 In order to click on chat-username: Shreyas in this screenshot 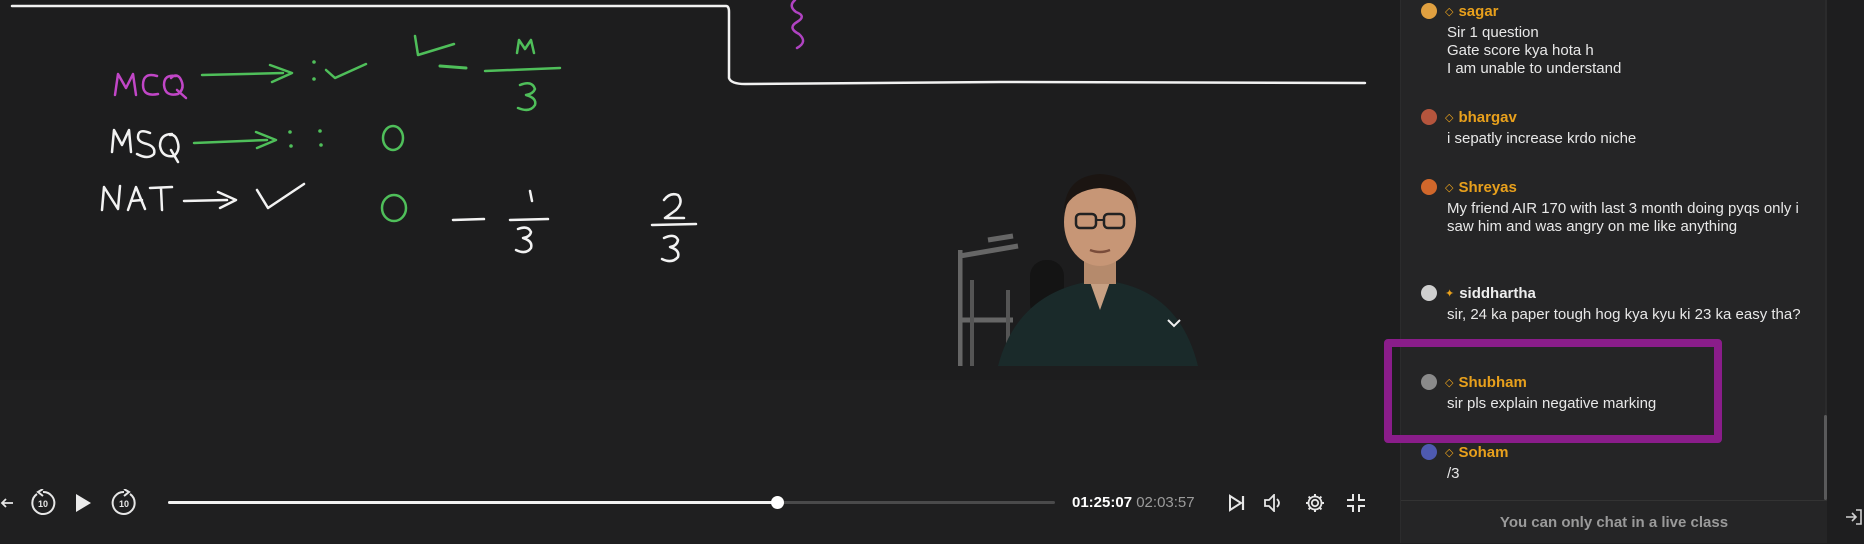, I will do `click(1487, 187)`.